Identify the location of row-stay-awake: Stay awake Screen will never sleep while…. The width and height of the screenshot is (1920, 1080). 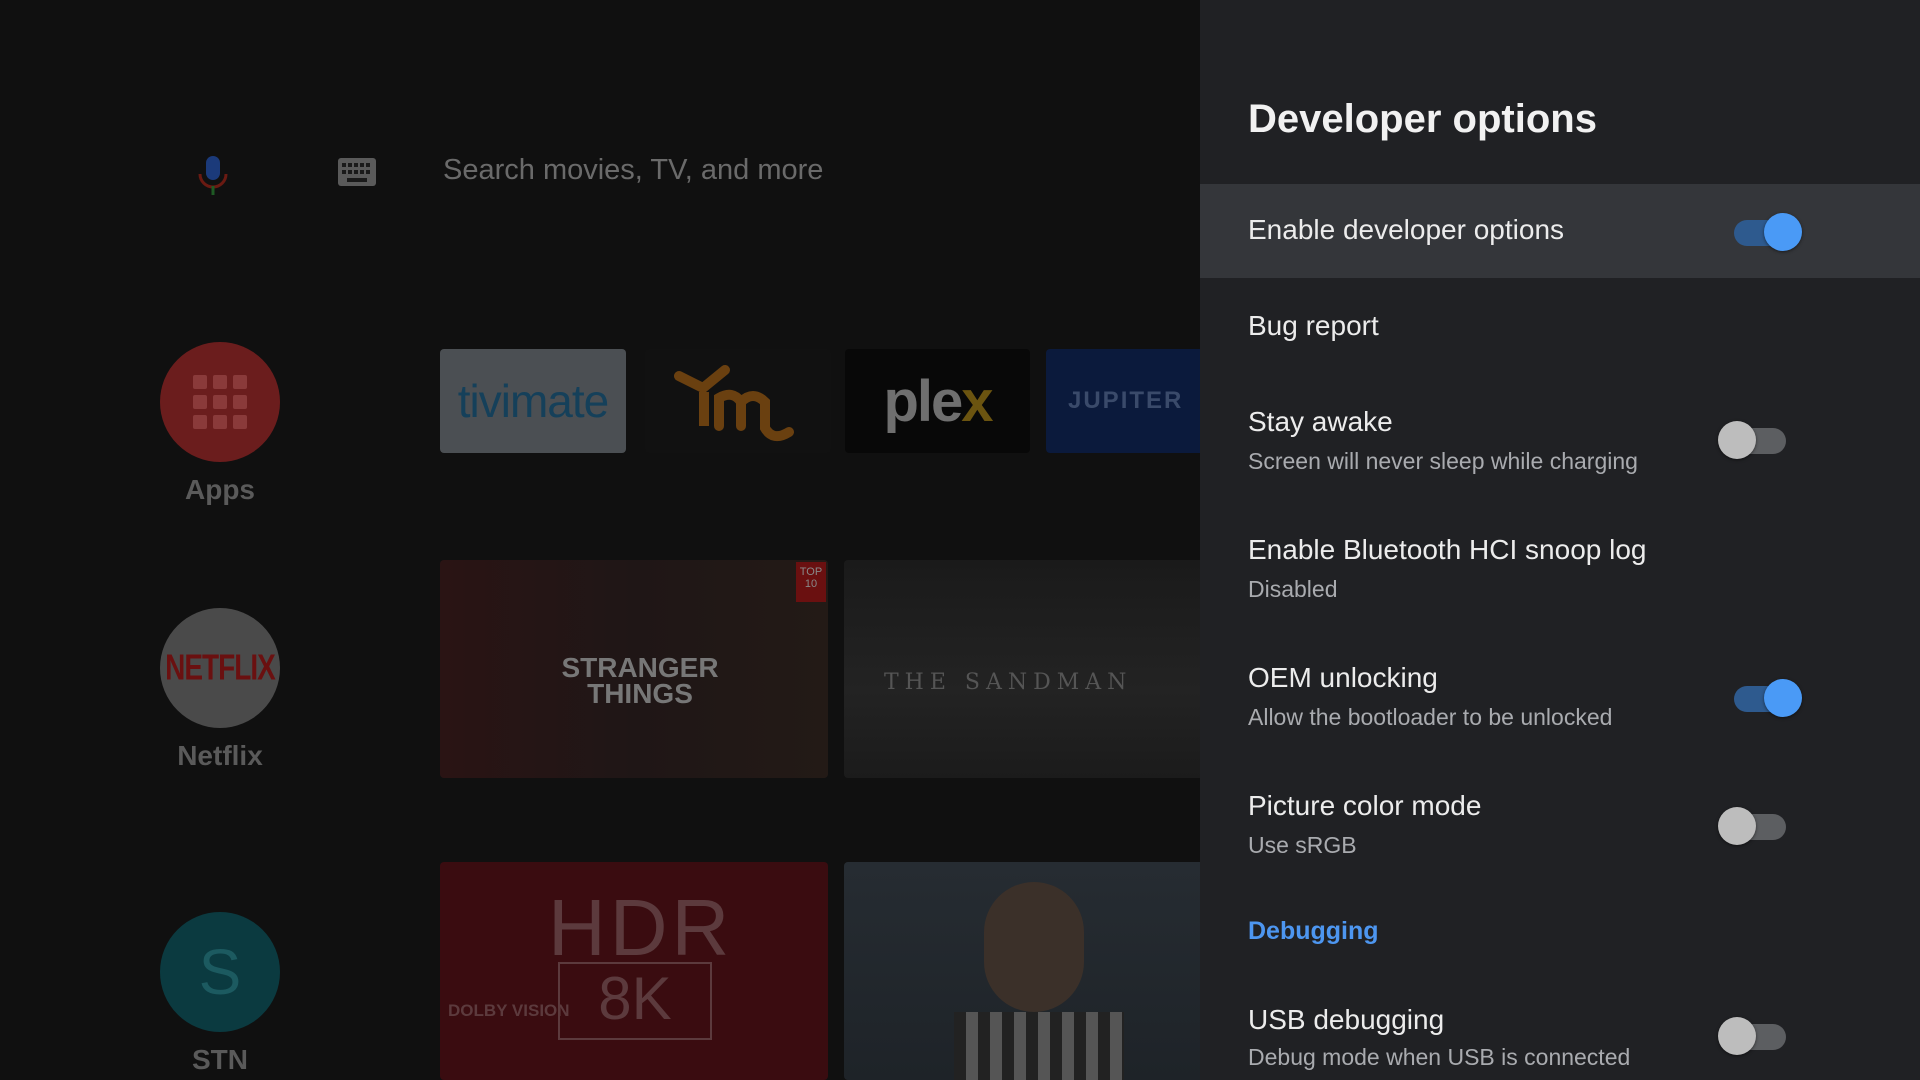
(1560, 445).